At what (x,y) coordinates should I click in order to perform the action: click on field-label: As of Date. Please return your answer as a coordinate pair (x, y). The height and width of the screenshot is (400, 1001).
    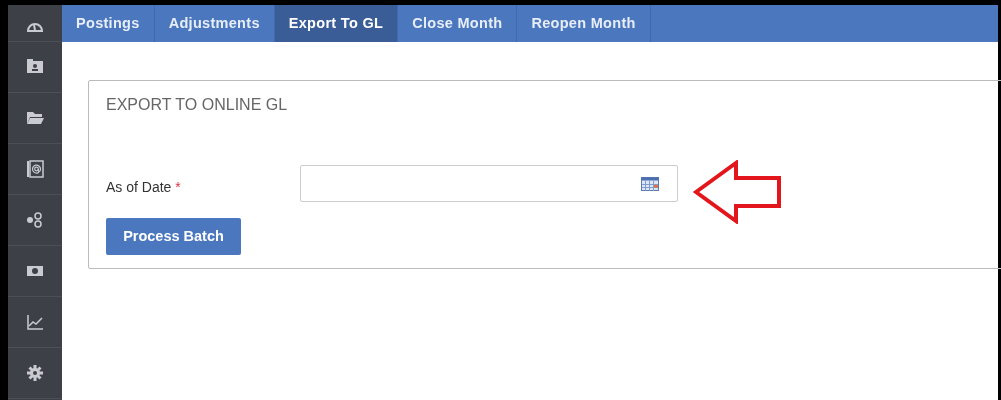
    Looking at the image, I should click on (139, 187).